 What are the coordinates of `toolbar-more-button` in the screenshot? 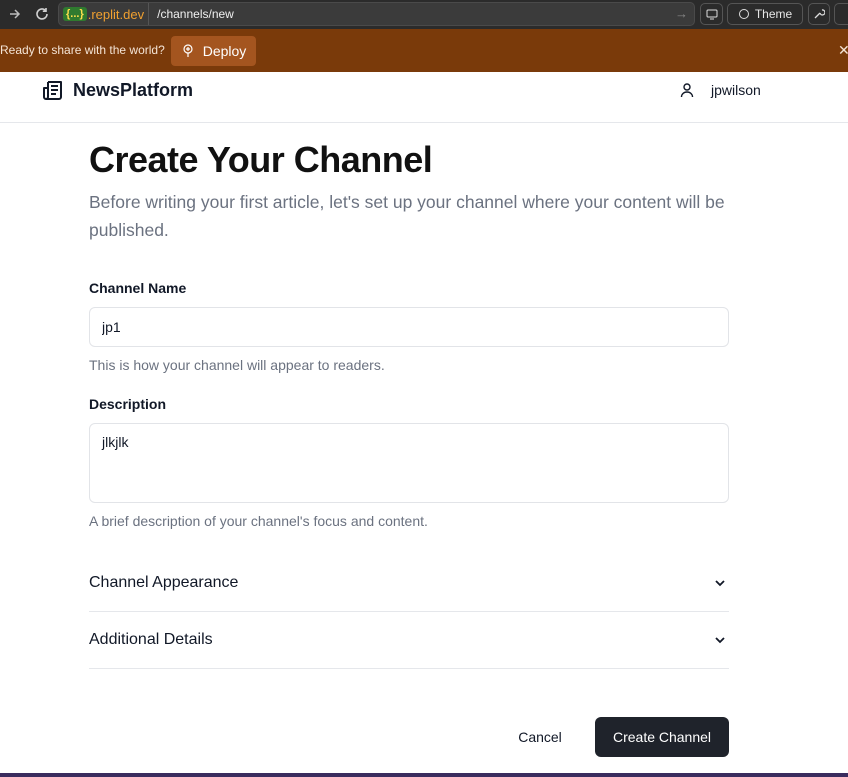 It's located at (841, 14).